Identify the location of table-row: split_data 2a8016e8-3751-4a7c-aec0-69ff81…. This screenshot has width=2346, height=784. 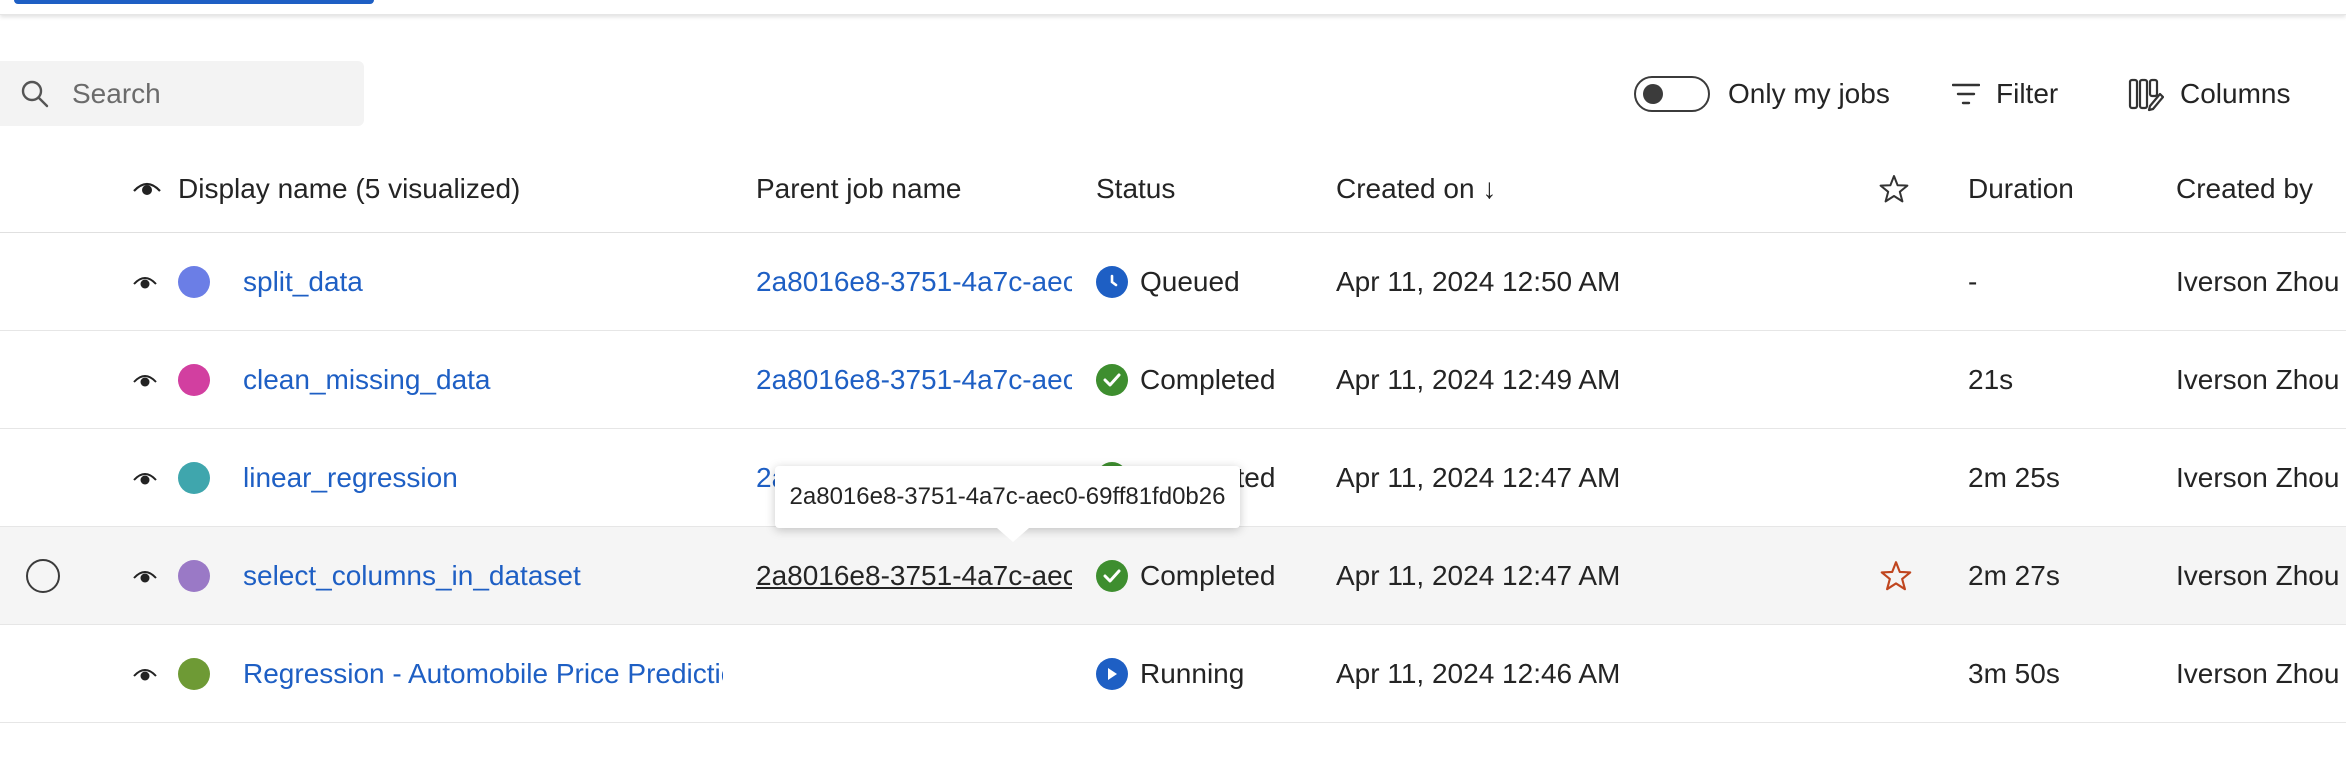
(1173, 282).